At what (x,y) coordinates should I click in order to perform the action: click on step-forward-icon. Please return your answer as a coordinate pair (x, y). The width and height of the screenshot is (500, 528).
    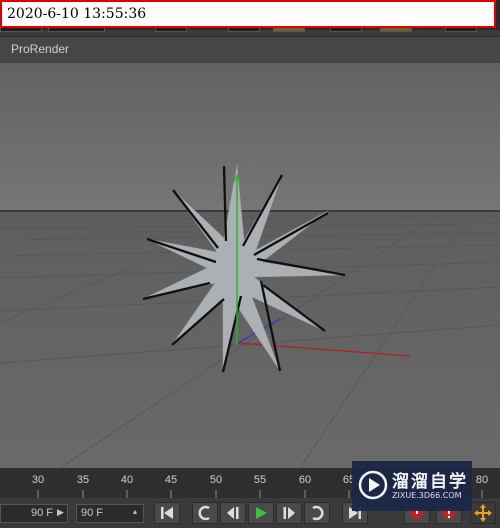
    Looking at the image, I should click on (289, 513).